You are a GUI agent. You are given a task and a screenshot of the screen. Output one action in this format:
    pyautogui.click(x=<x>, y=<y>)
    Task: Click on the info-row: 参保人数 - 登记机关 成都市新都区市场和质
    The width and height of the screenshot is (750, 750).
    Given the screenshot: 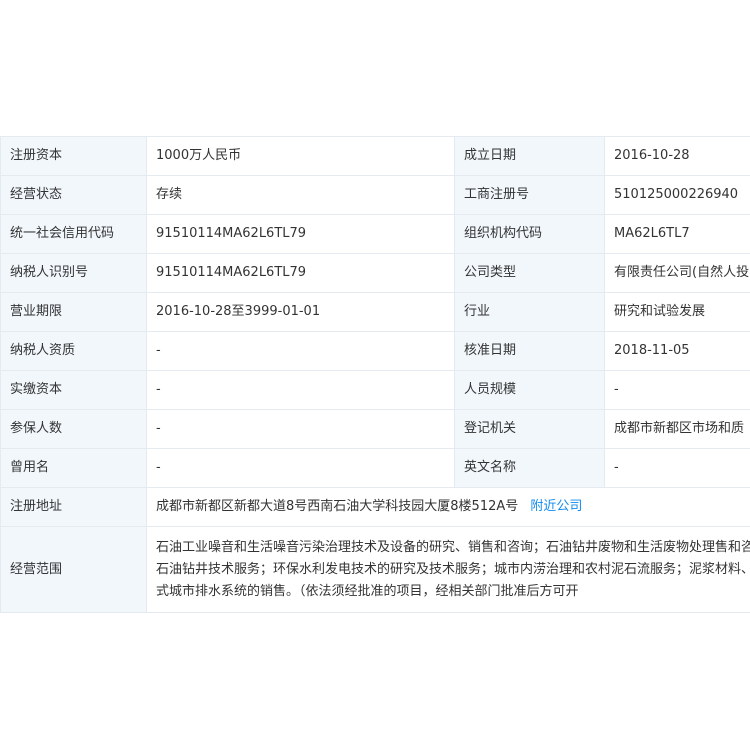 What is the action you would take?
    pyautogui.click(x=375, y=429)
    